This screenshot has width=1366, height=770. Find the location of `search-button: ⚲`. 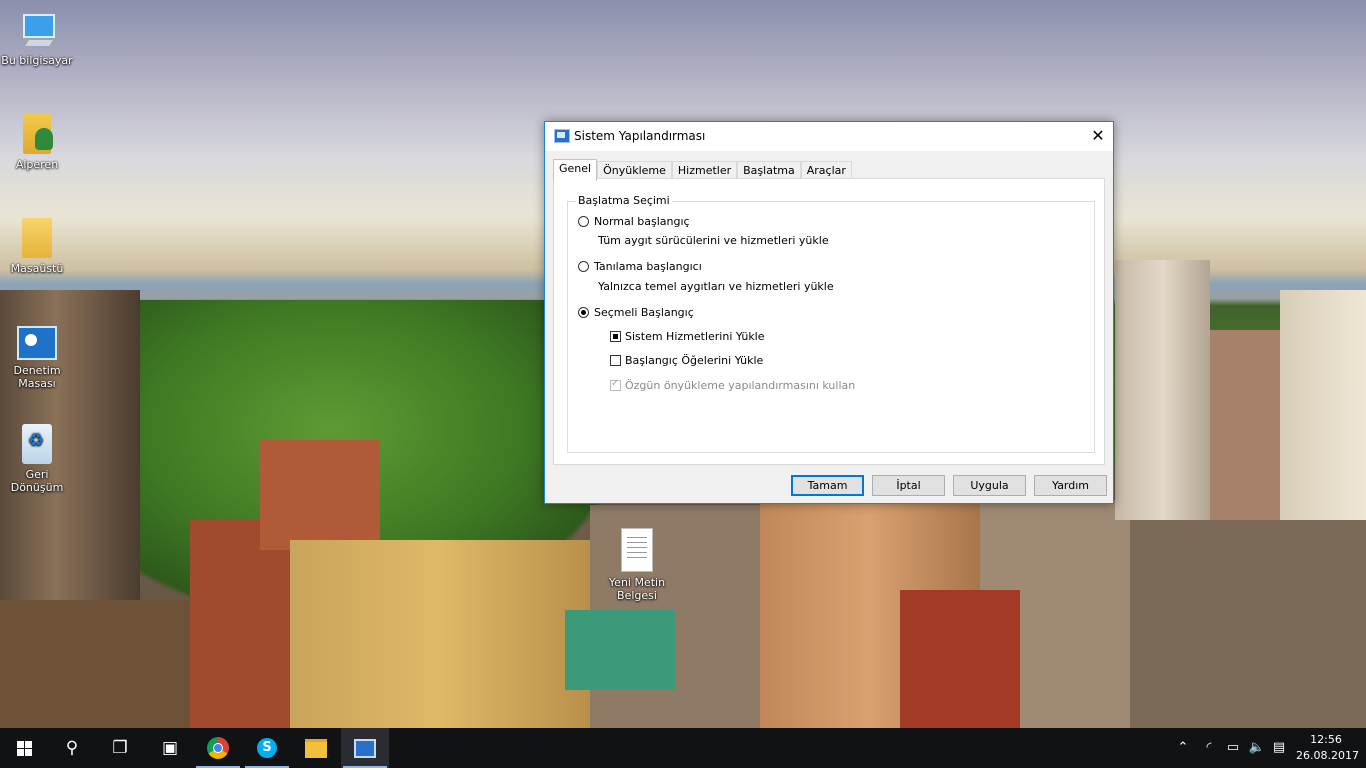

search-button: ⚲ is located at coordinates (72, 748).